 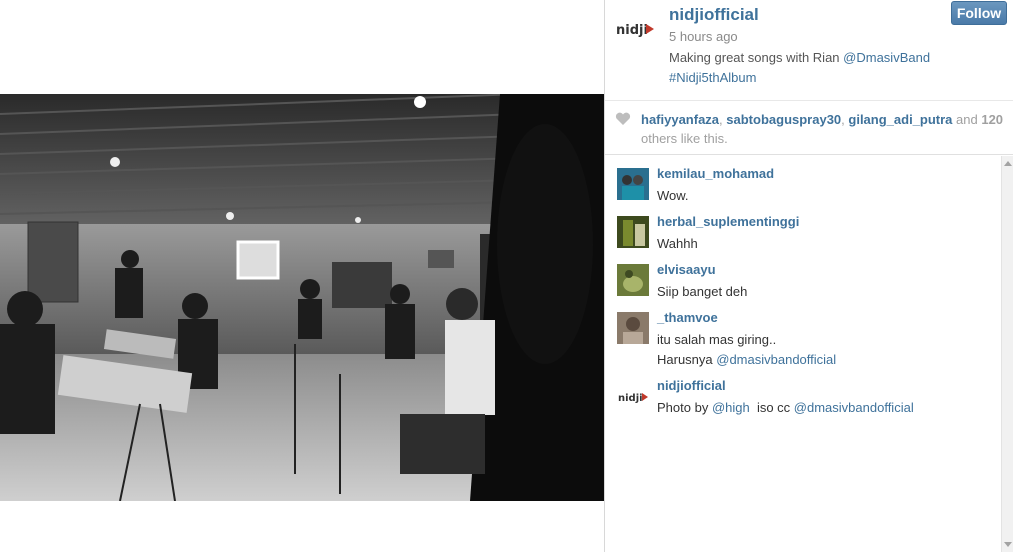 What do you see at coordinates (630, 398) in the screenshot?
I see `avatar-logo-text: nidji` at bounding box center [630, 398].